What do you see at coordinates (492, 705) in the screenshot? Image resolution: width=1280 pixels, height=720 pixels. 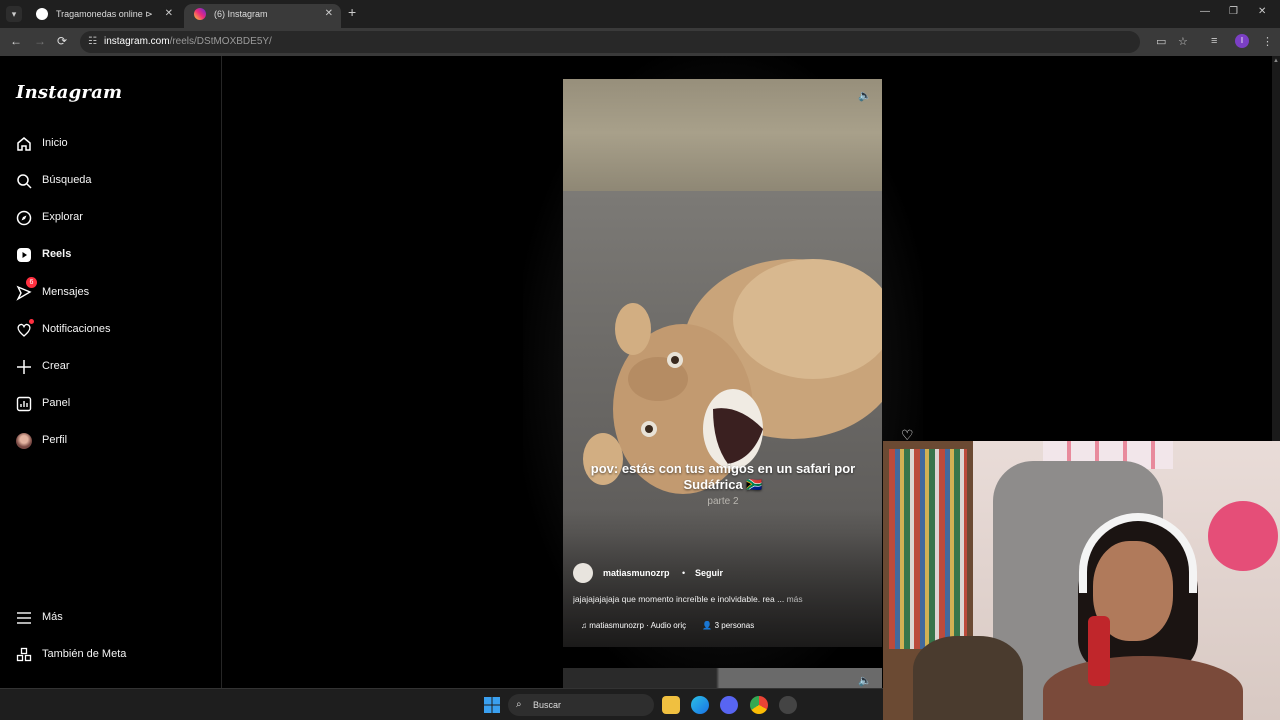 I see `windows-start-icon` at bounding box center [492, 705].